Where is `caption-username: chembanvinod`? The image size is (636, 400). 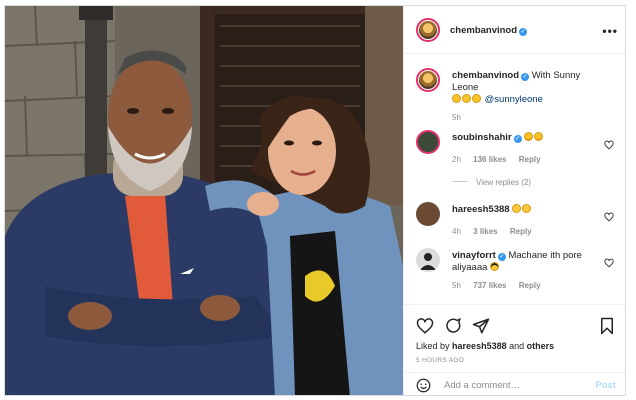
caption-username: chembanvinod is located at coordinates (485, 75).